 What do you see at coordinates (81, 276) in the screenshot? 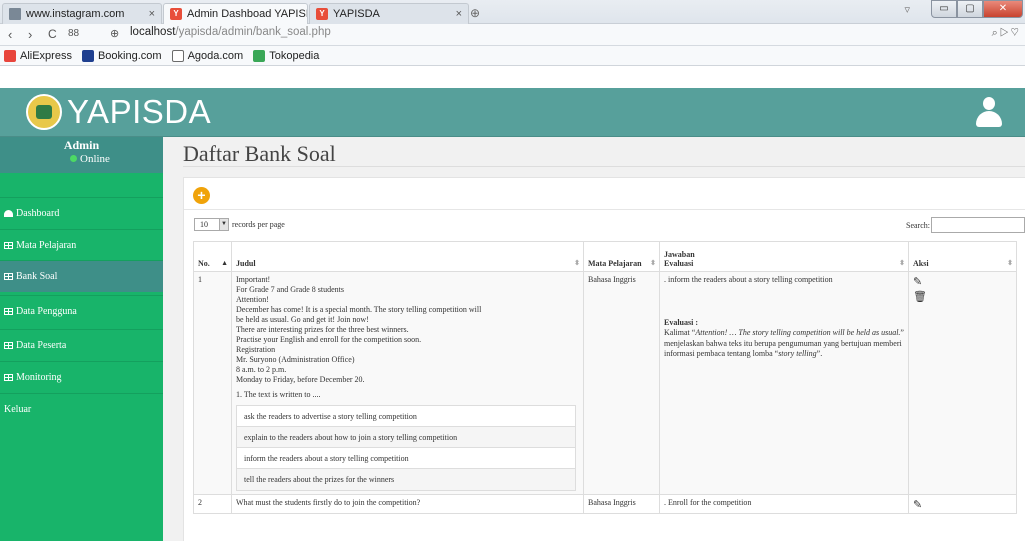
I see `sidebar-item-bank-soal: Bank Soal` at bounding box center [81, 276].